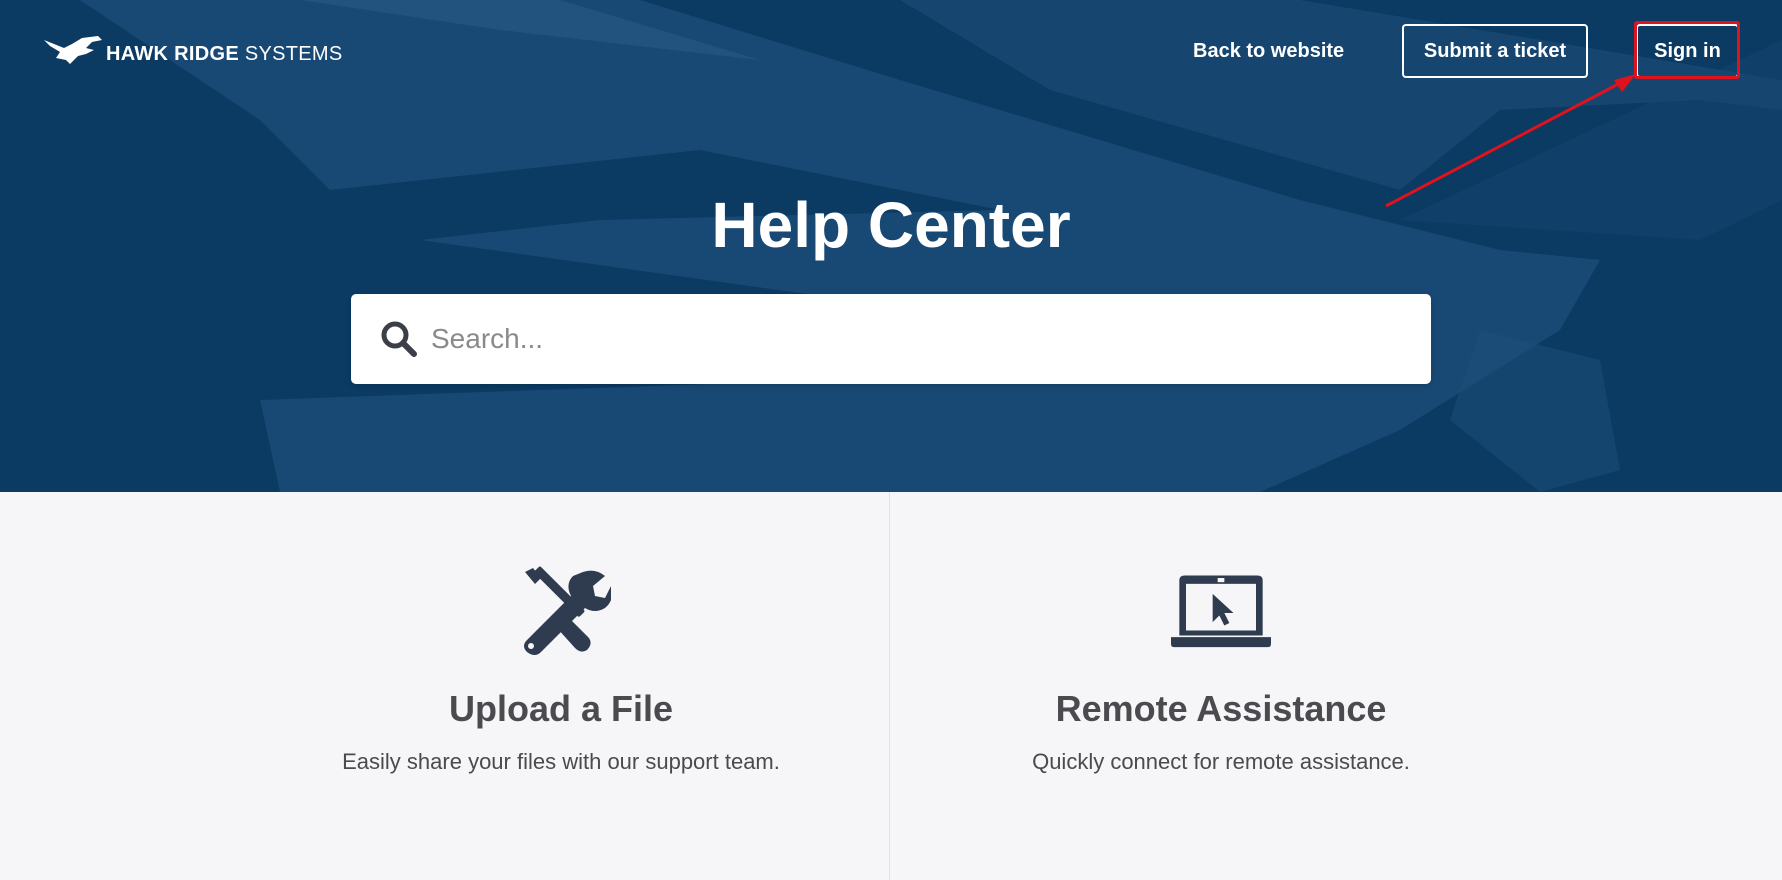  Describe the element at coordinates (567, 610) in the screenshot. I see `tools-icon` at that location.